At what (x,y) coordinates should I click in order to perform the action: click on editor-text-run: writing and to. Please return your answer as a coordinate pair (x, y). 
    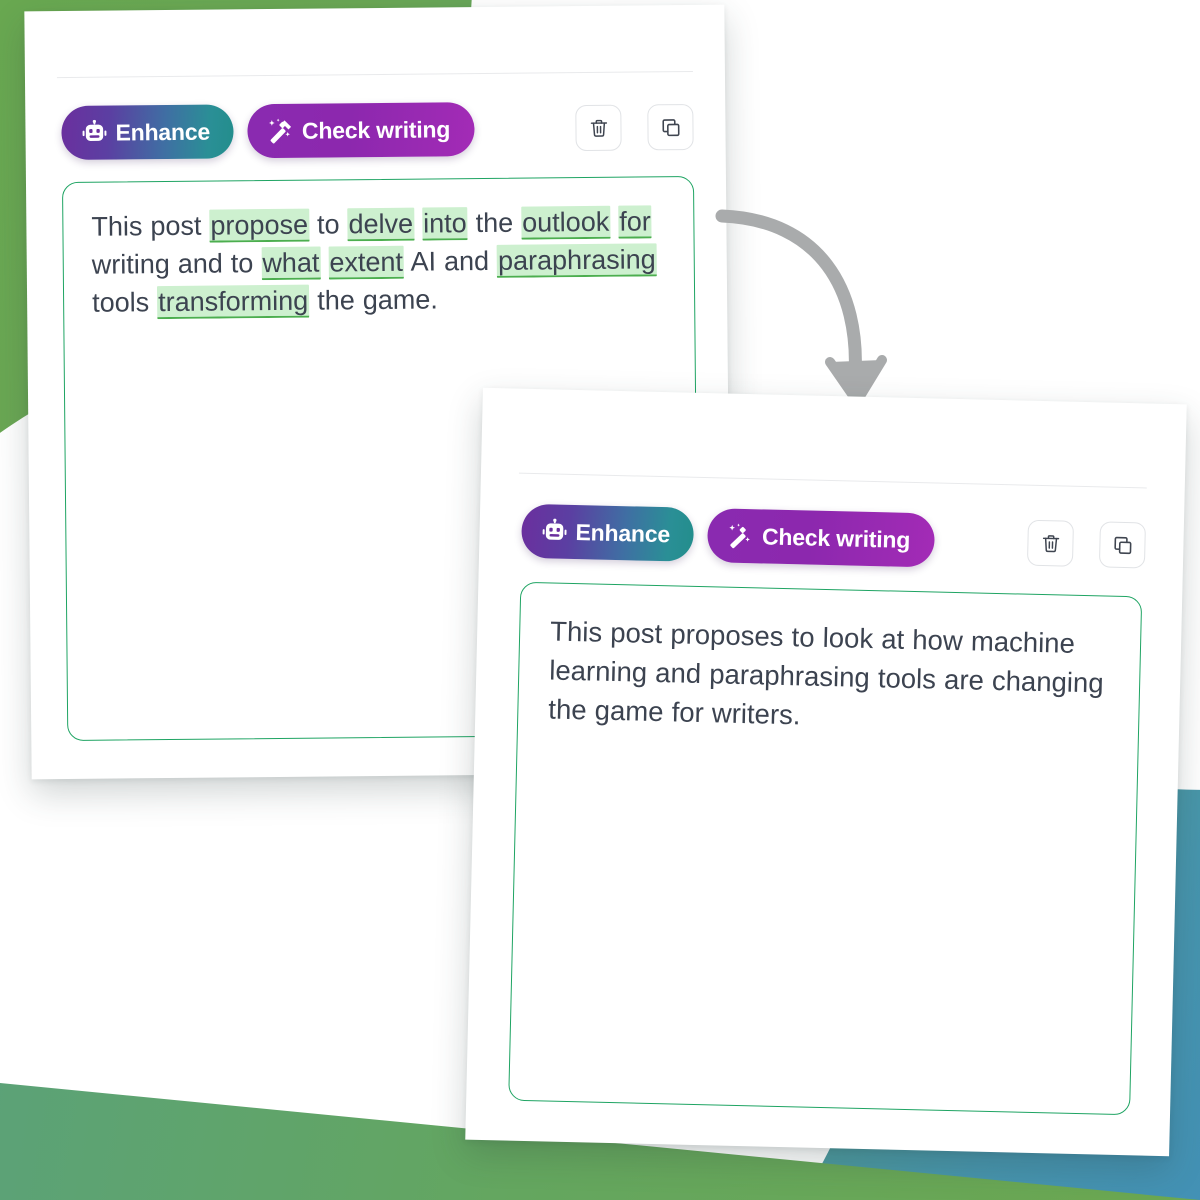
    Looking at the image, I should click on (176, 263).